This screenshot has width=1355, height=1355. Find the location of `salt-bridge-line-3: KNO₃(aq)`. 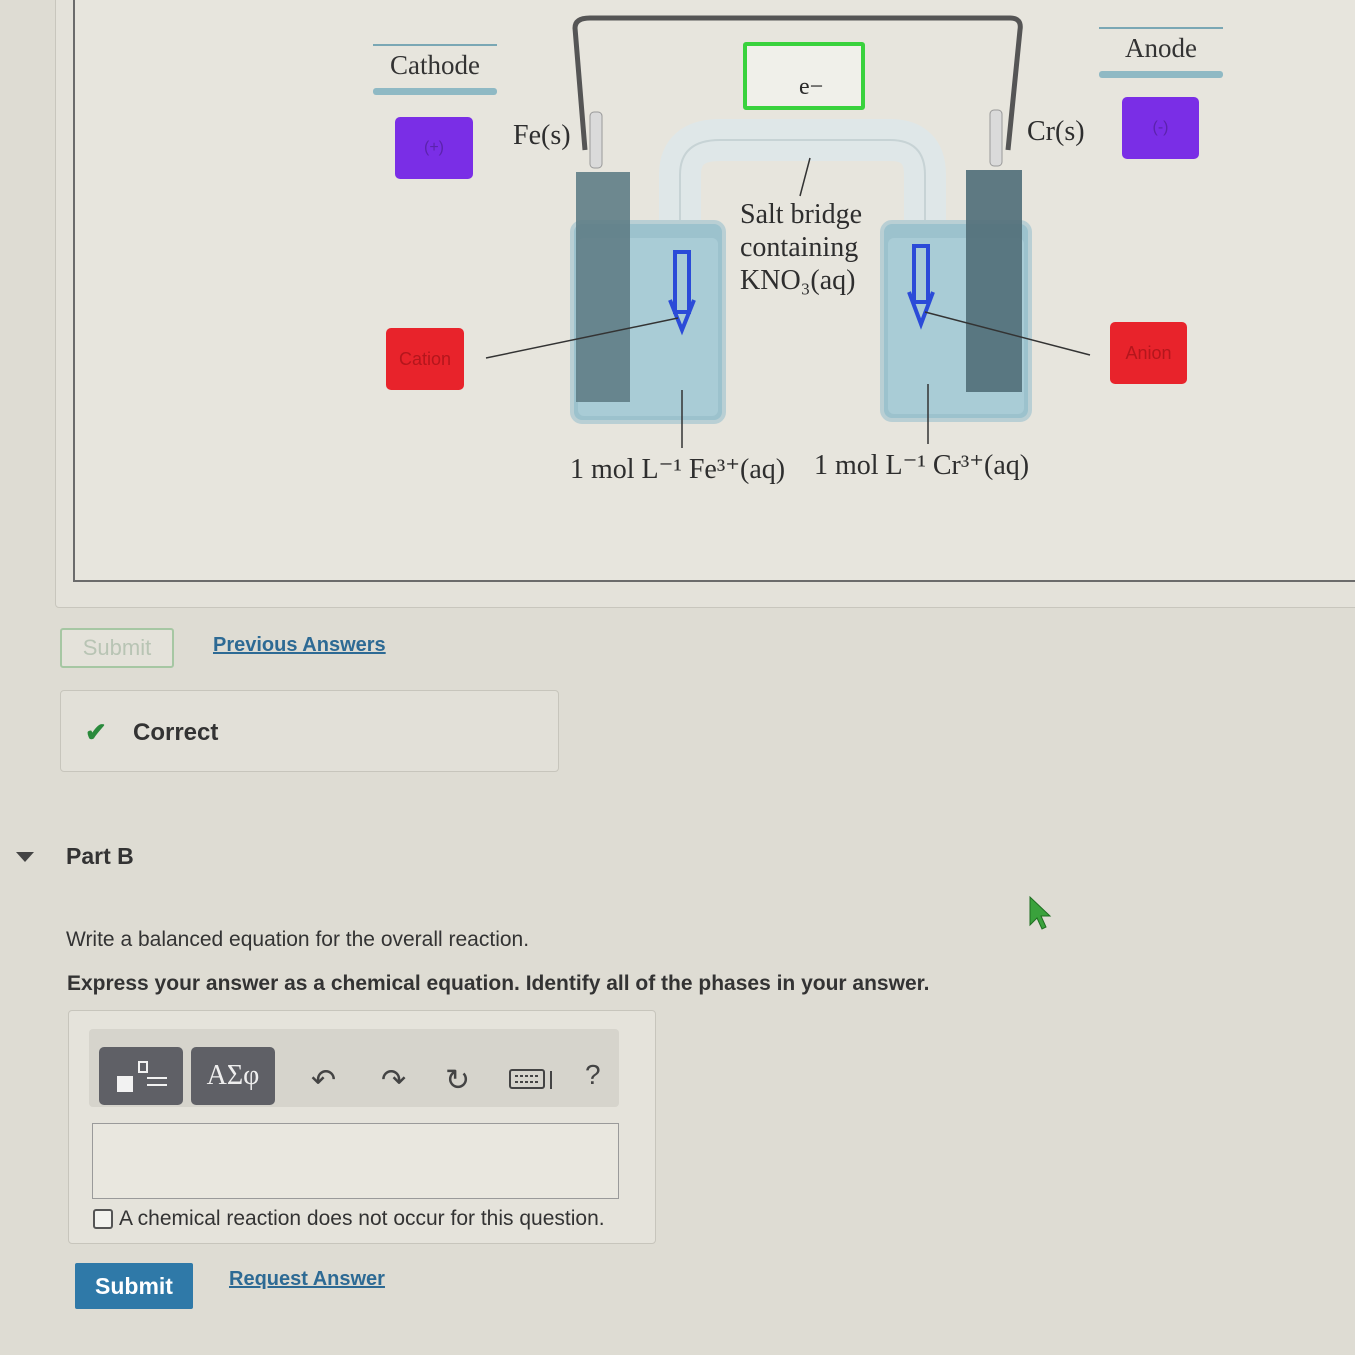

salt-bridge-line-3: KNO₃(aq) is located at coordinates (798, 280).